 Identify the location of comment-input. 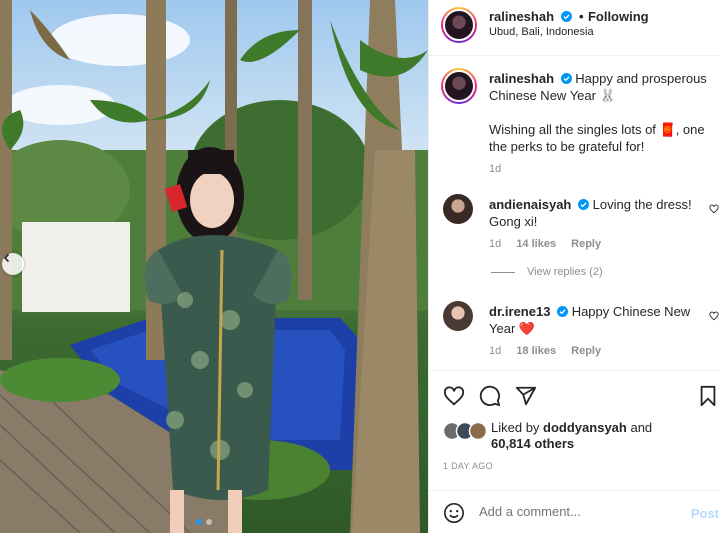
(569, 511).